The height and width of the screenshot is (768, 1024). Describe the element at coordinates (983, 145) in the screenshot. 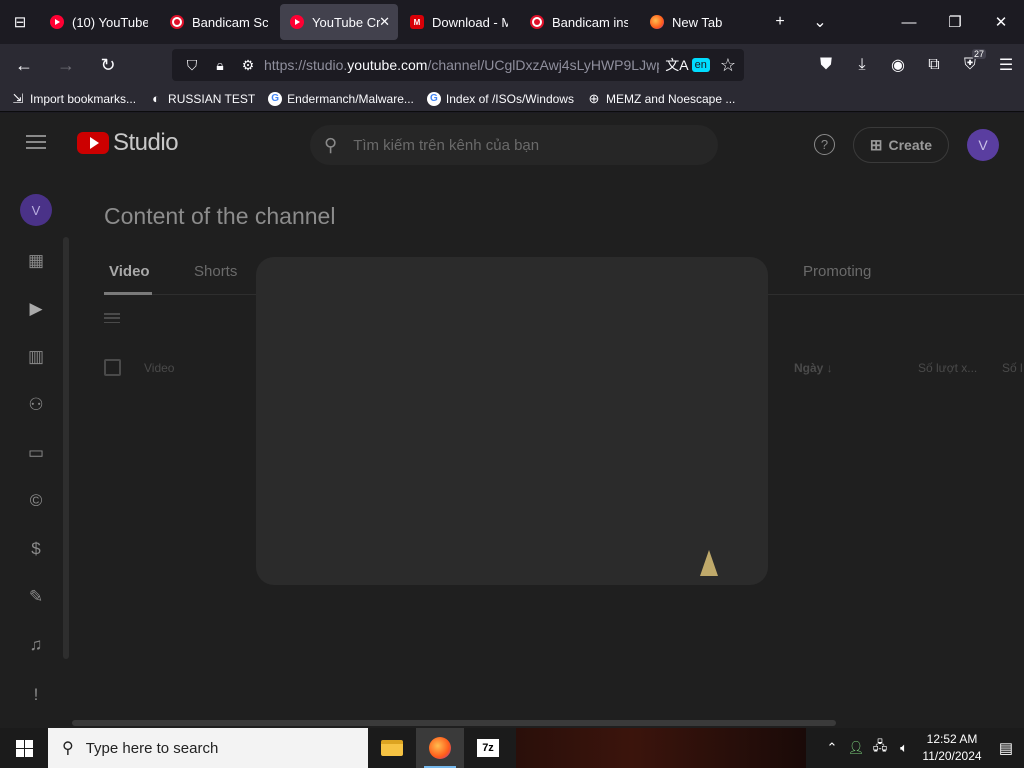

I see `account-avatar: V` at that location.